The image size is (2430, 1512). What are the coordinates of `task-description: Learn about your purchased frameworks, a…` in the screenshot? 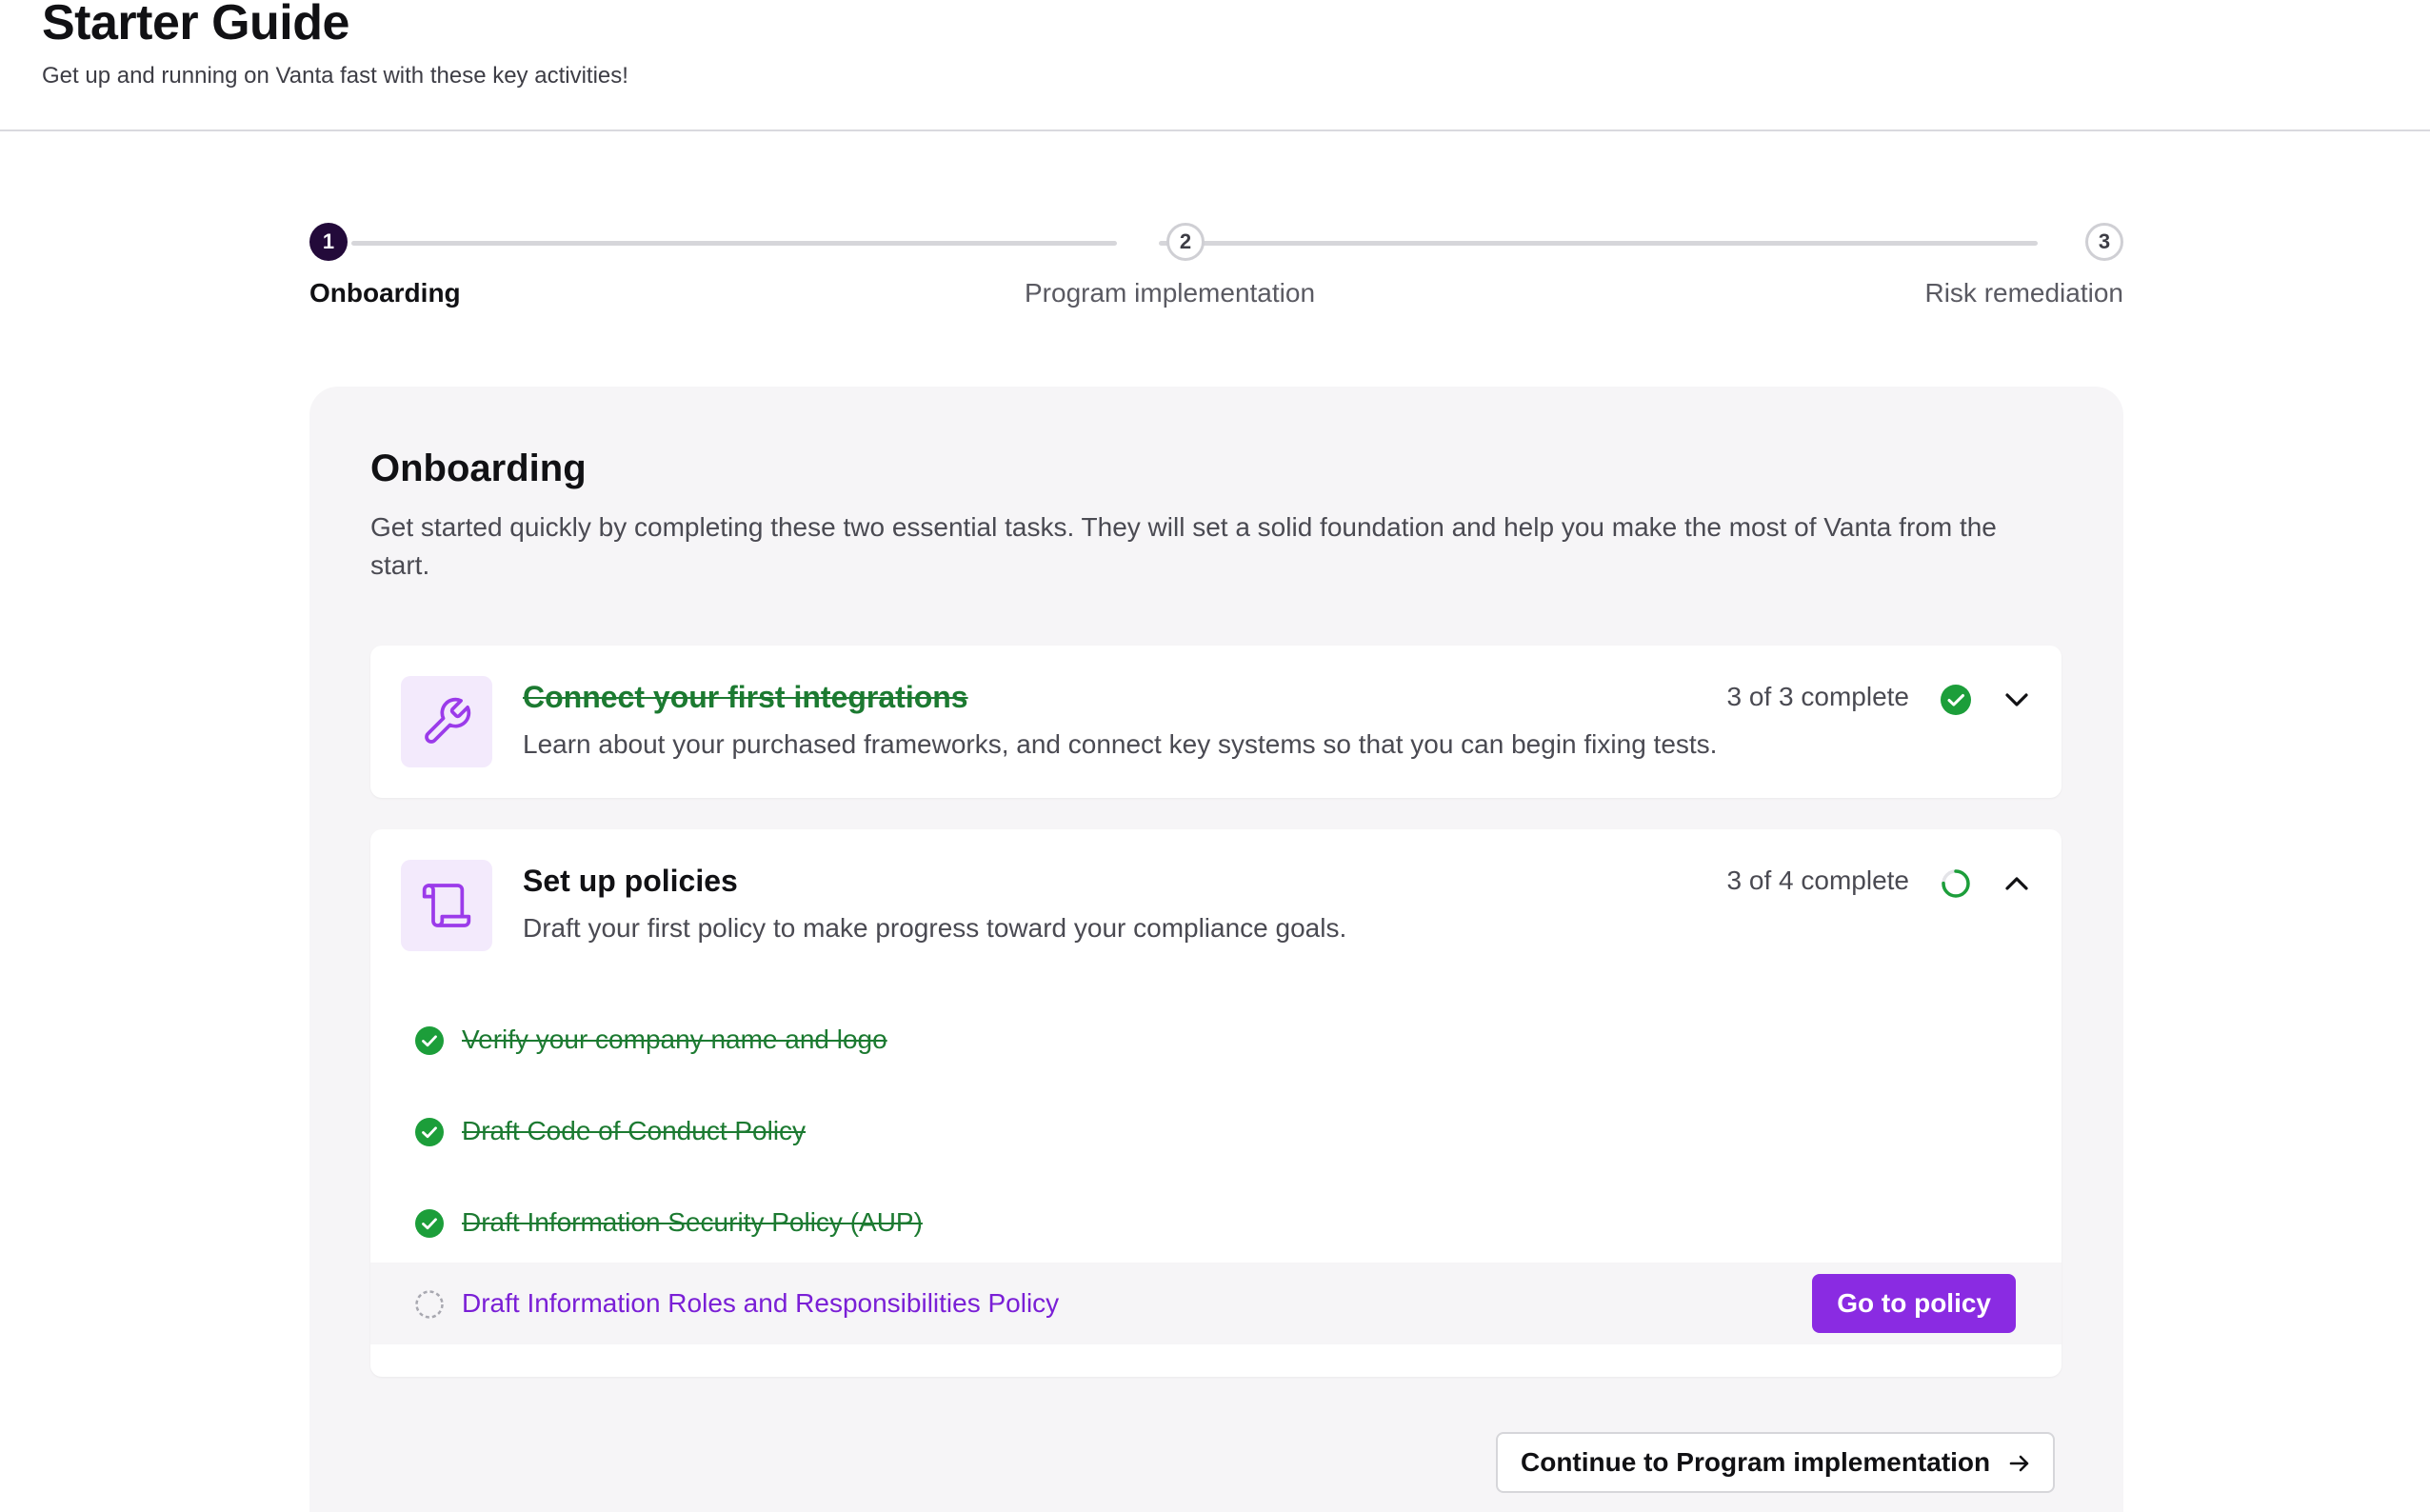 It's located at (1121, 744).